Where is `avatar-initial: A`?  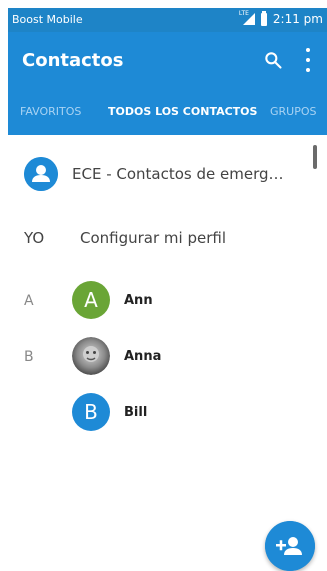
avatar-initial: A is located at coordinates (91, 300).